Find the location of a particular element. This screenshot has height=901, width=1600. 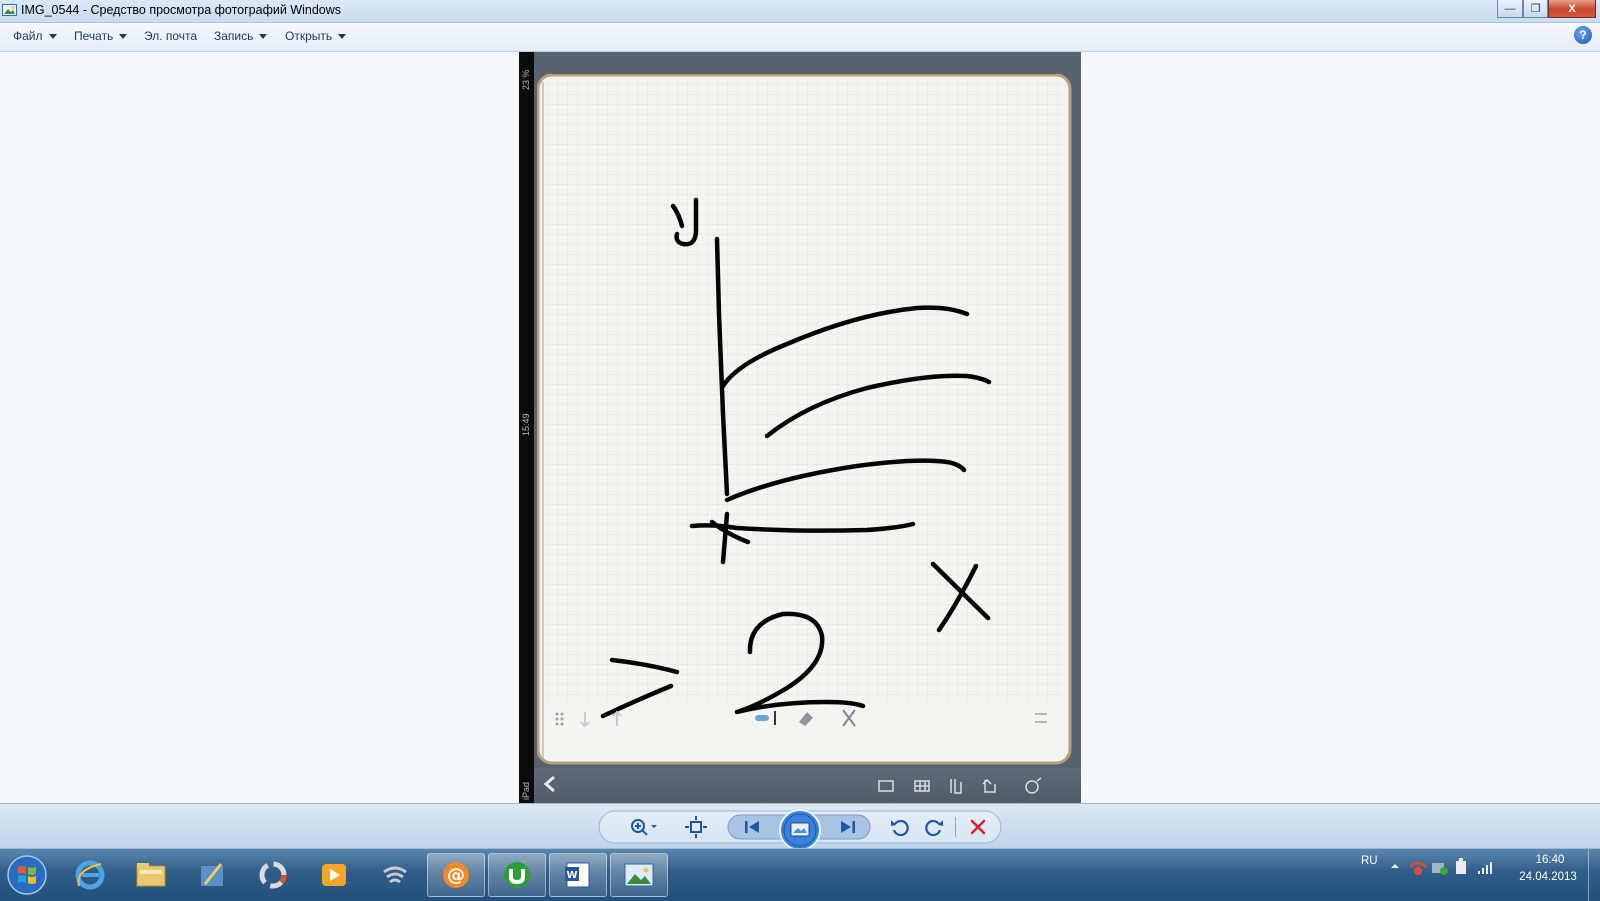

mail-at-icon: @ is located at coordinates (456, 875).